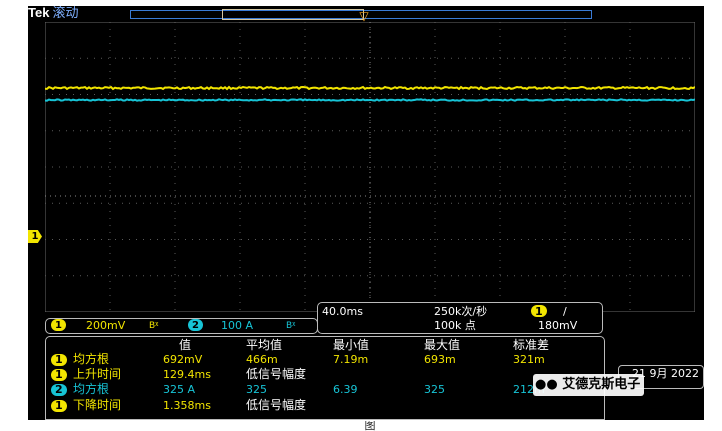  What do you see at coordinates (440, 359) in the screenshot?
I see `row1-max: 693m` at bounding box center [440, 359].